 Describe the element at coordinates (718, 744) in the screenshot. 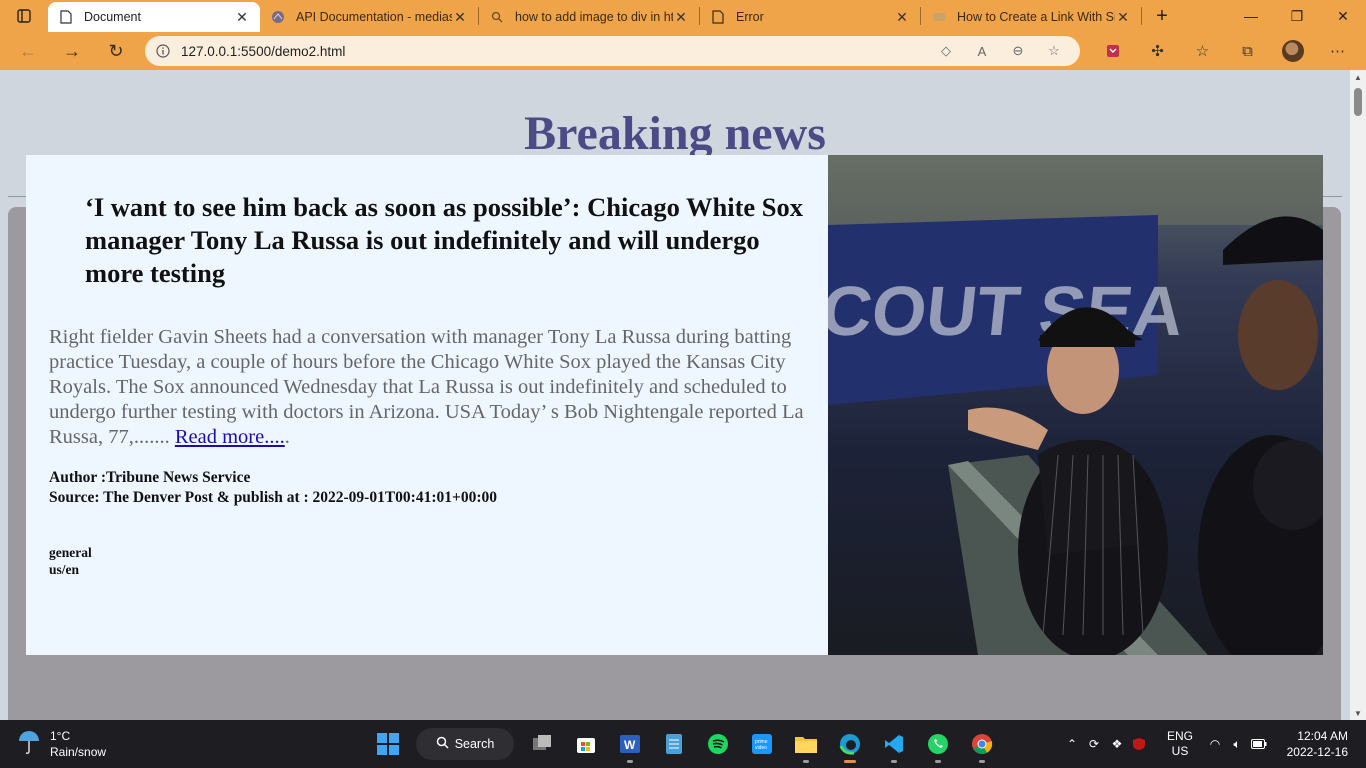

I see `spotify-icon` at that location.